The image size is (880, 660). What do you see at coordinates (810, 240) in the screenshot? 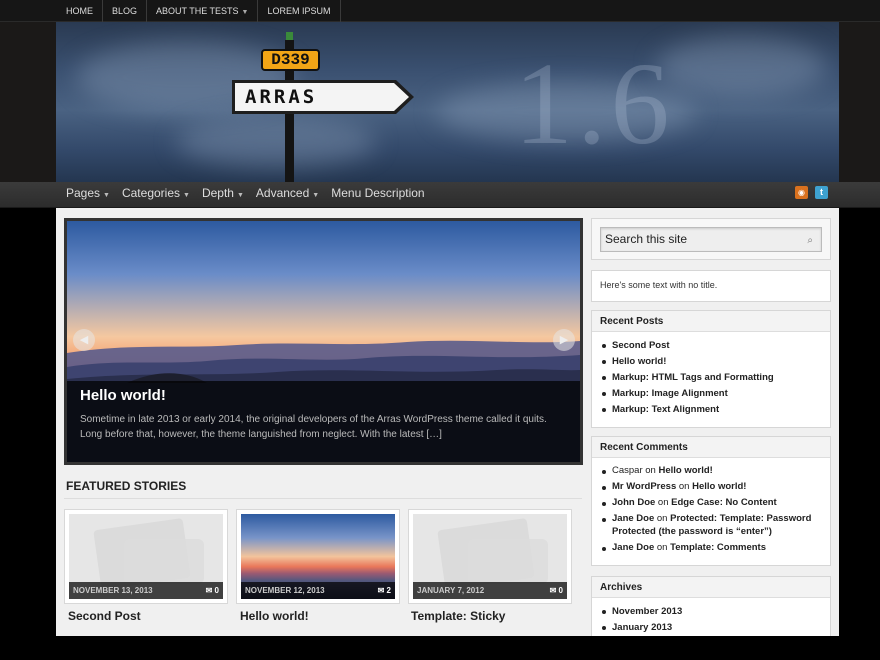
I see `search-icon: ⌕` at bounding box center [810, 240].